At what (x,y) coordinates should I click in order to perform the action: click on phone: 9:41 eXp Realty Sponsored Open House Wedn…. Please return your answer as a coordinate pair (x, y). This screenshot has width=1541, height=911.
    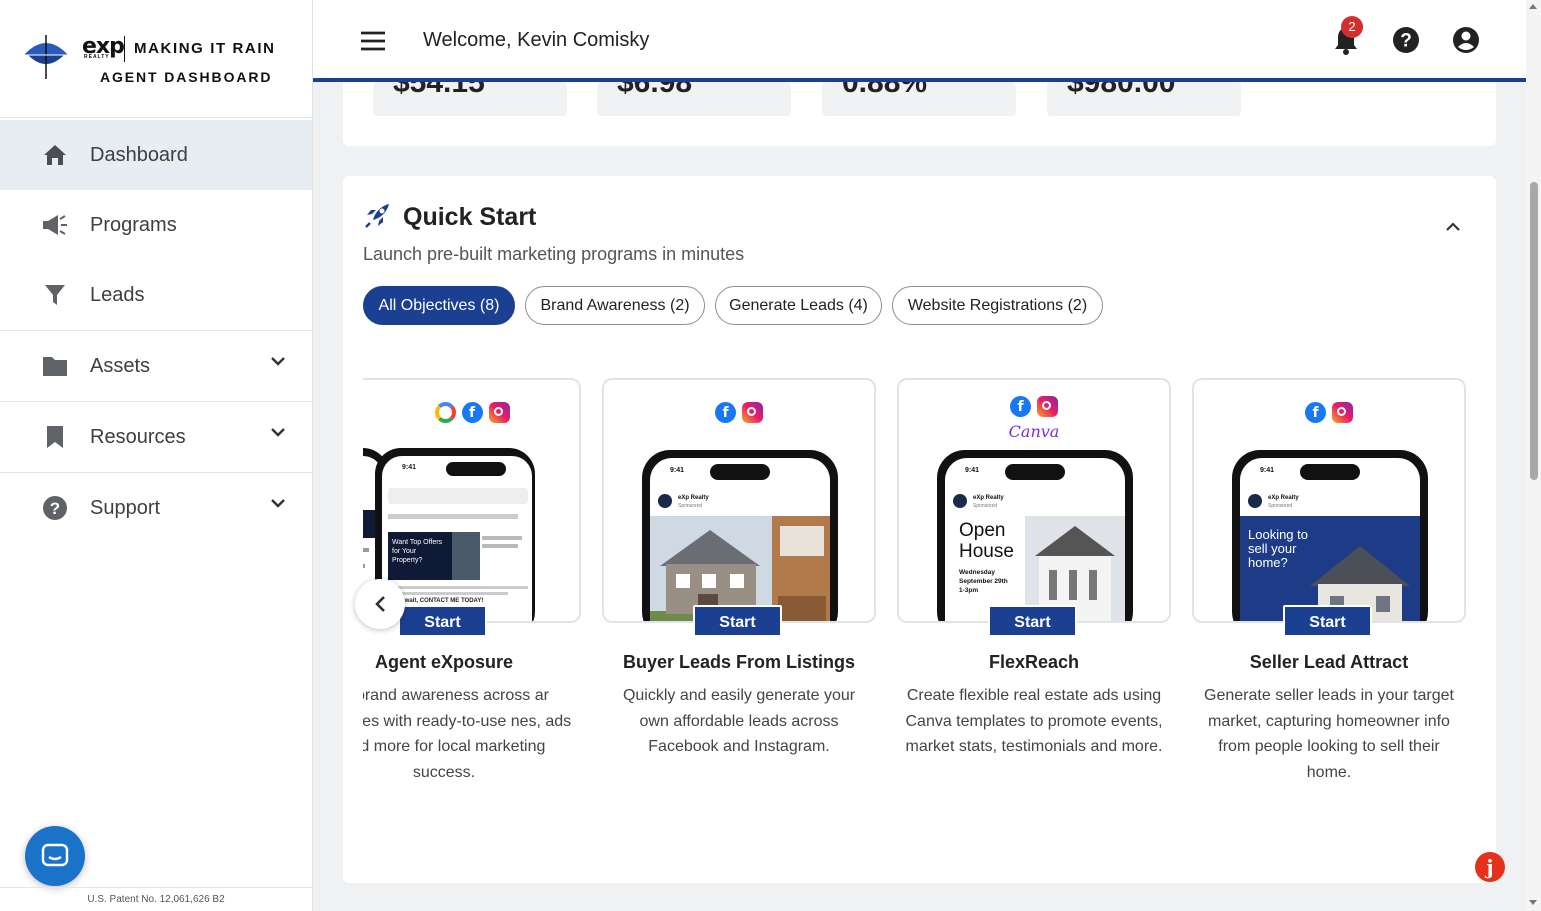
    Looking at the image, I should click on (1035, 535).